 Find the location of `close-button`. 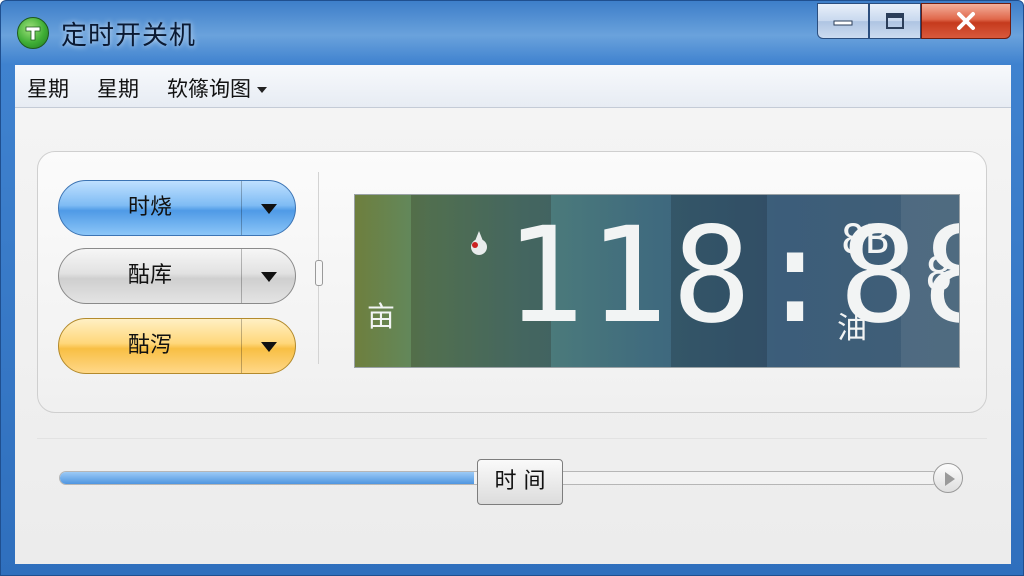

close-button is located at coordinates (966, 21).